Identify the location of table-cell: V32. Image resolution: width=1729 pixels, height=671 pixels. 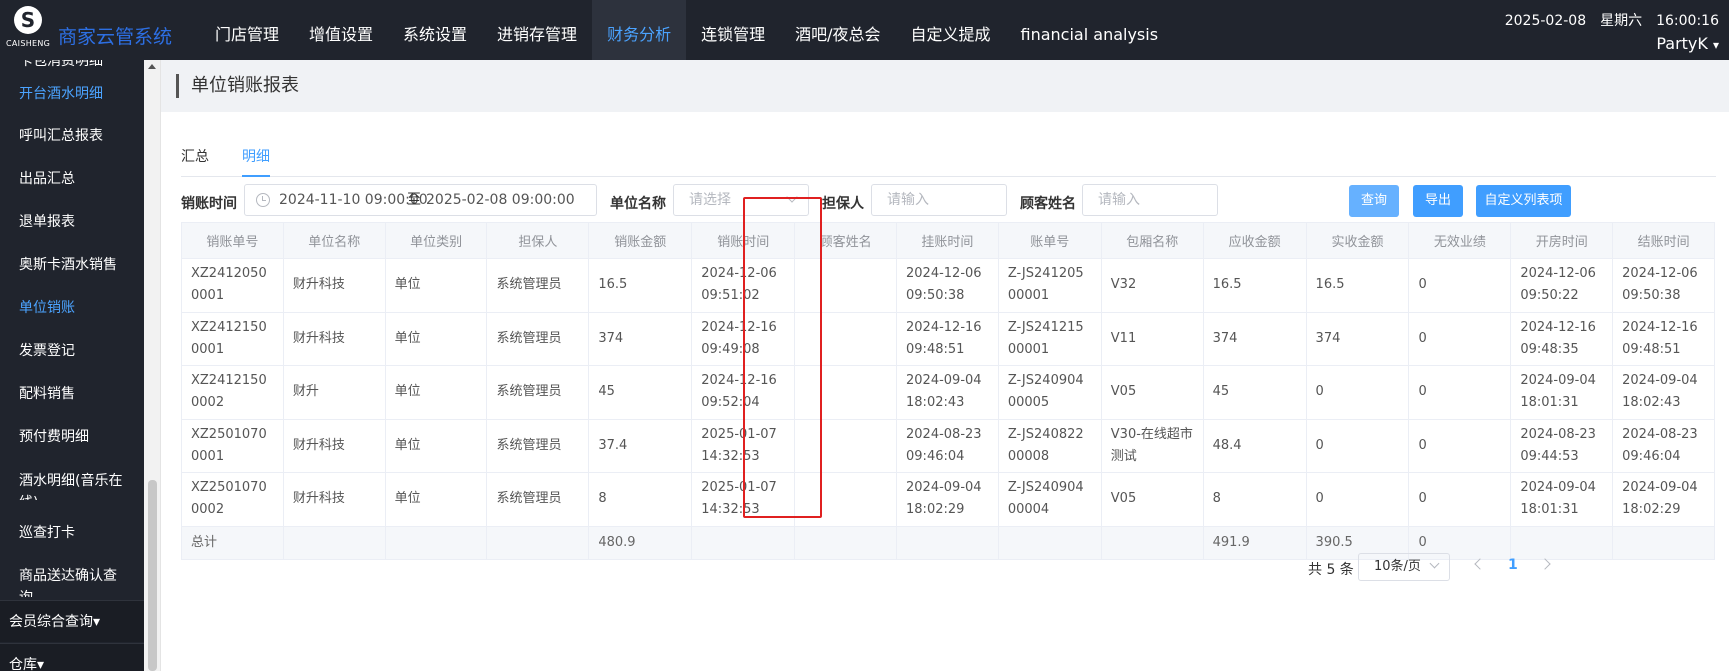
(1152, 285).